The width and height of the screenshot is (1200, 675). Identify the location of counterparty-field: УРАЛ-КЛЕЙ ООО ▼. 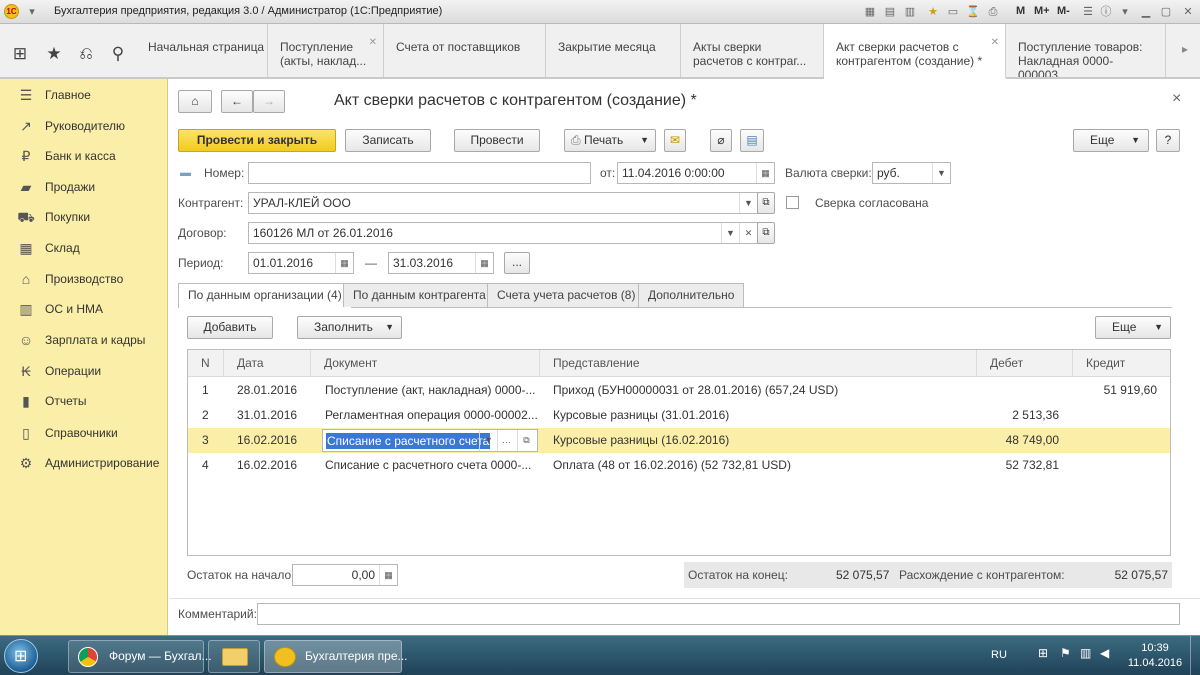
(503, 203).